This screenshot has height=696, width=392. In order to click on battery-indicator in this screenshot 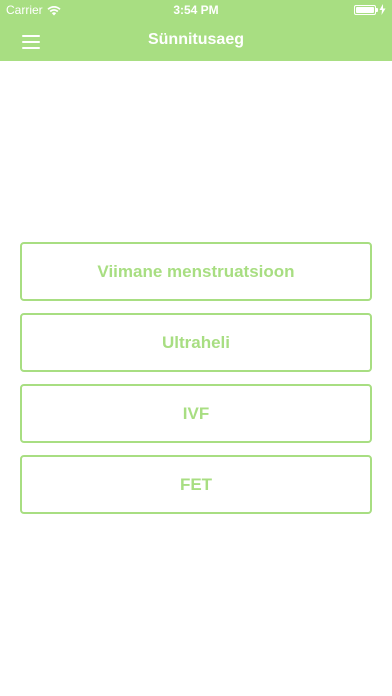, I will do `click(370, 9)`.